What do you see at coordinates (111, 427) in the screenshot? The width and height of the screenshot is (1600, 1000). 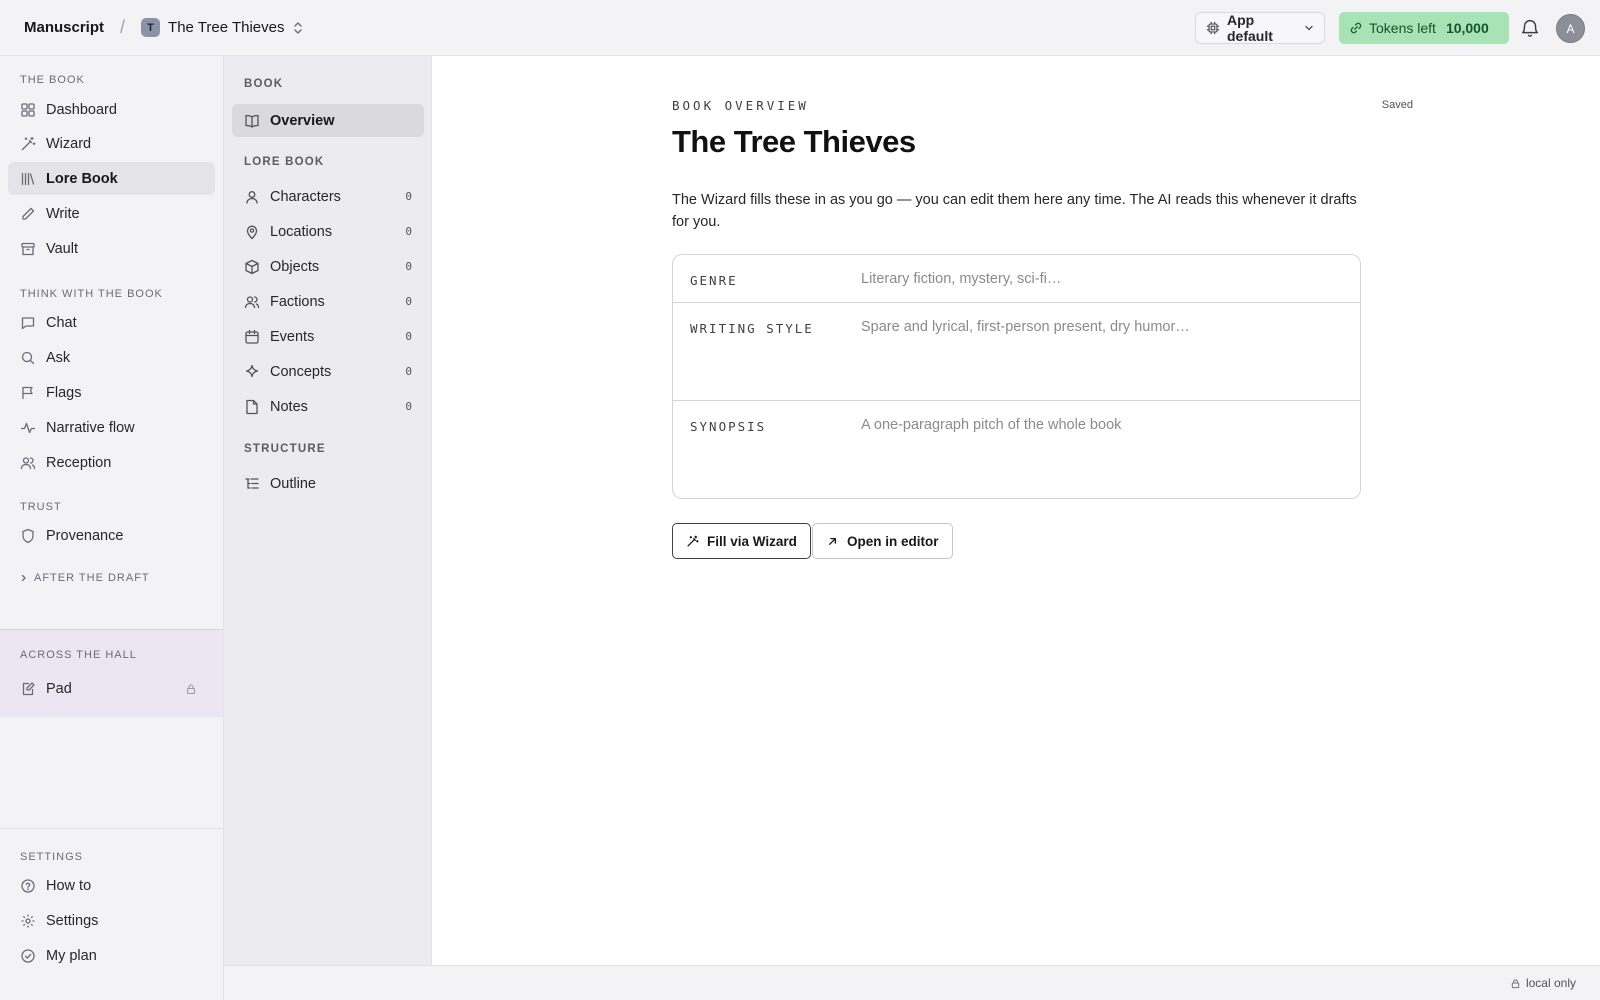 I see `sidebar-item-narrative-flow: Narrative flow` at bounding box center [111, 427].